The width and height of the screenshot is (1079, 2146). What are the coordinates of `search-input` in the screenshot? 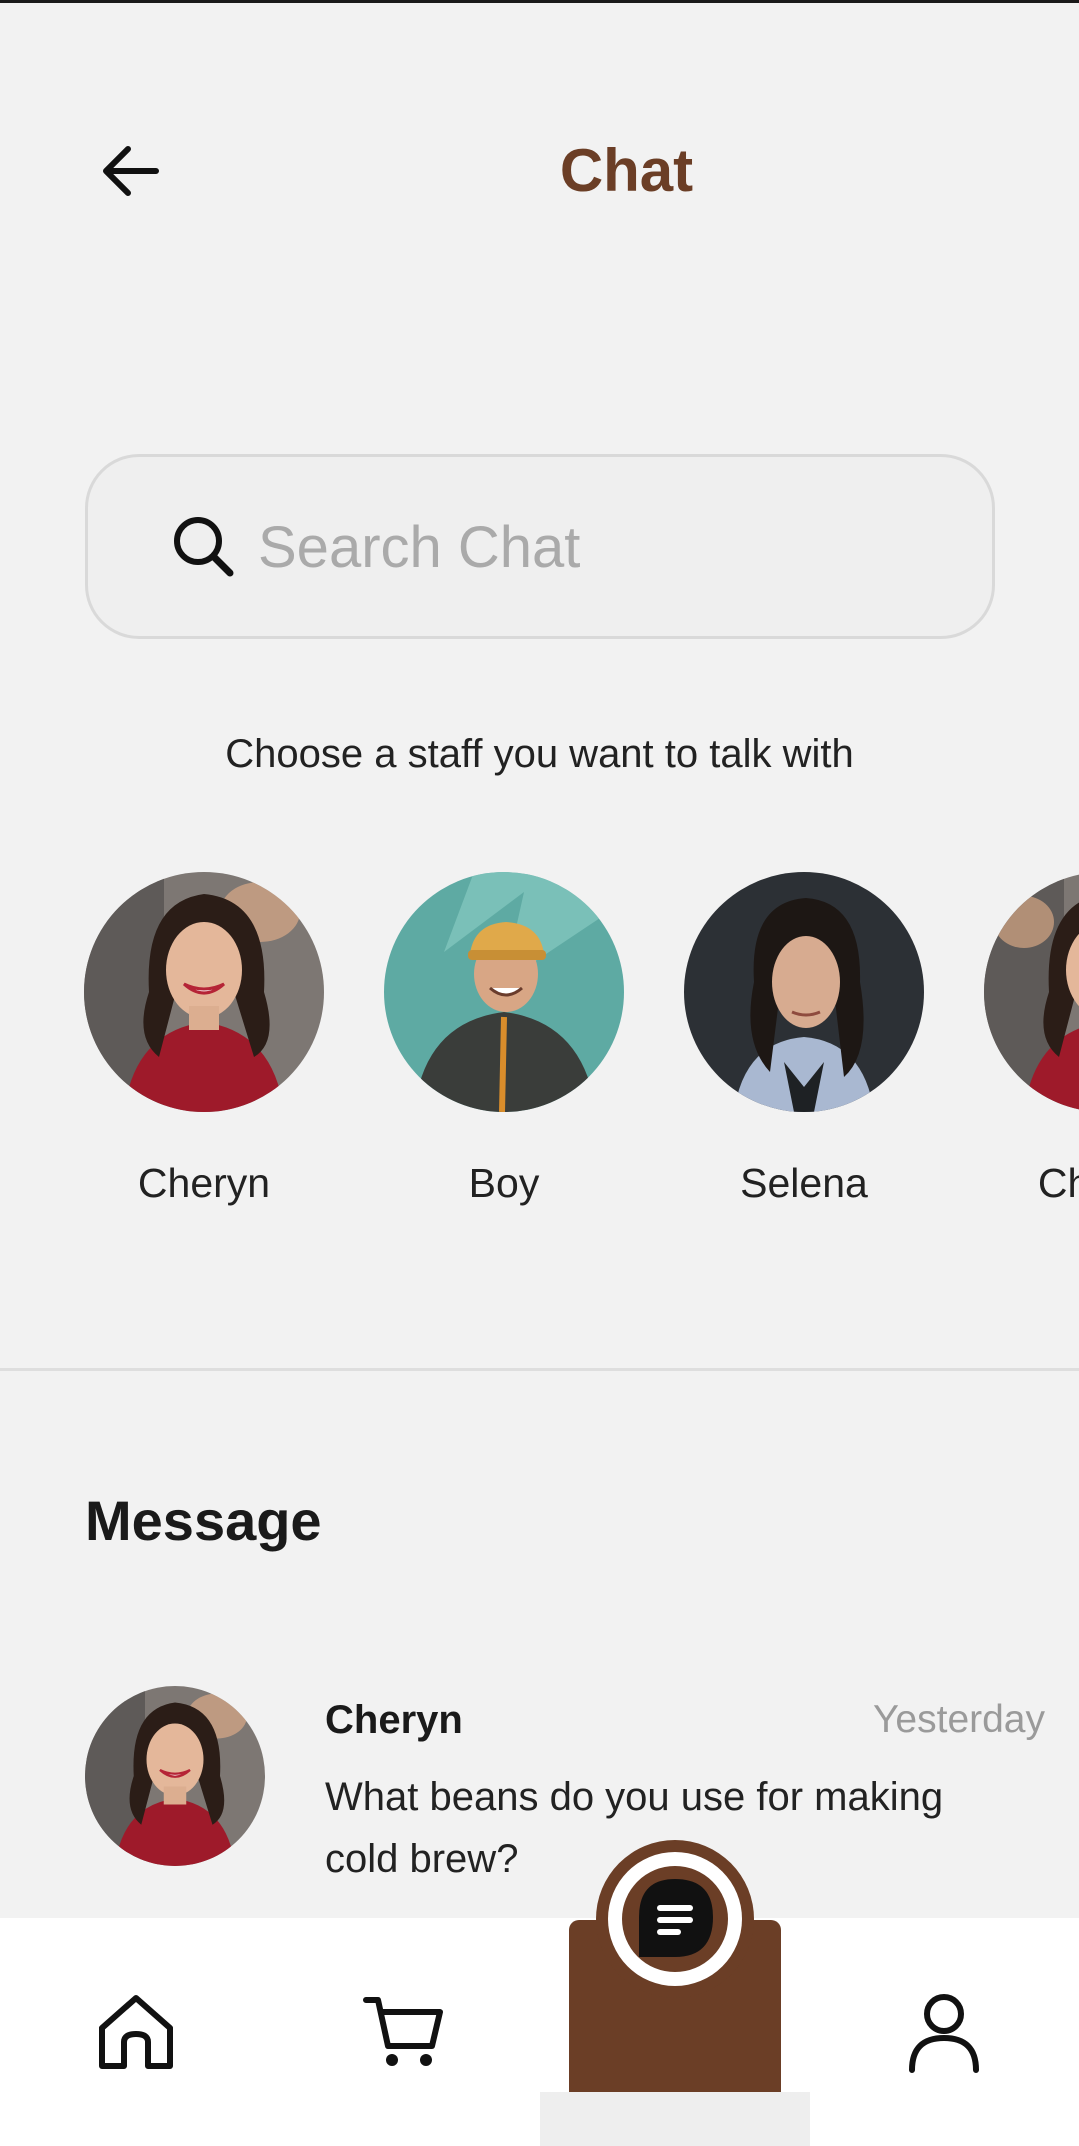 It's located at (608, 547).